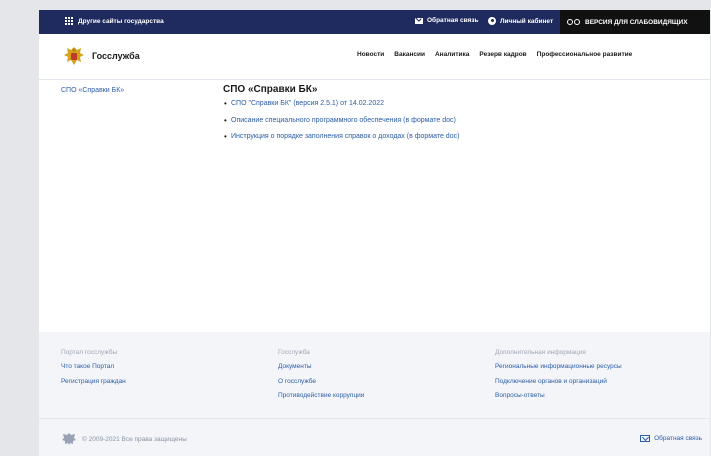 Image resolution: width=711 pixels, height=456 pixels. Describe the element at coordinates (116, 56) in the screenshot. I see `logo-text: Госслужба` at that location.